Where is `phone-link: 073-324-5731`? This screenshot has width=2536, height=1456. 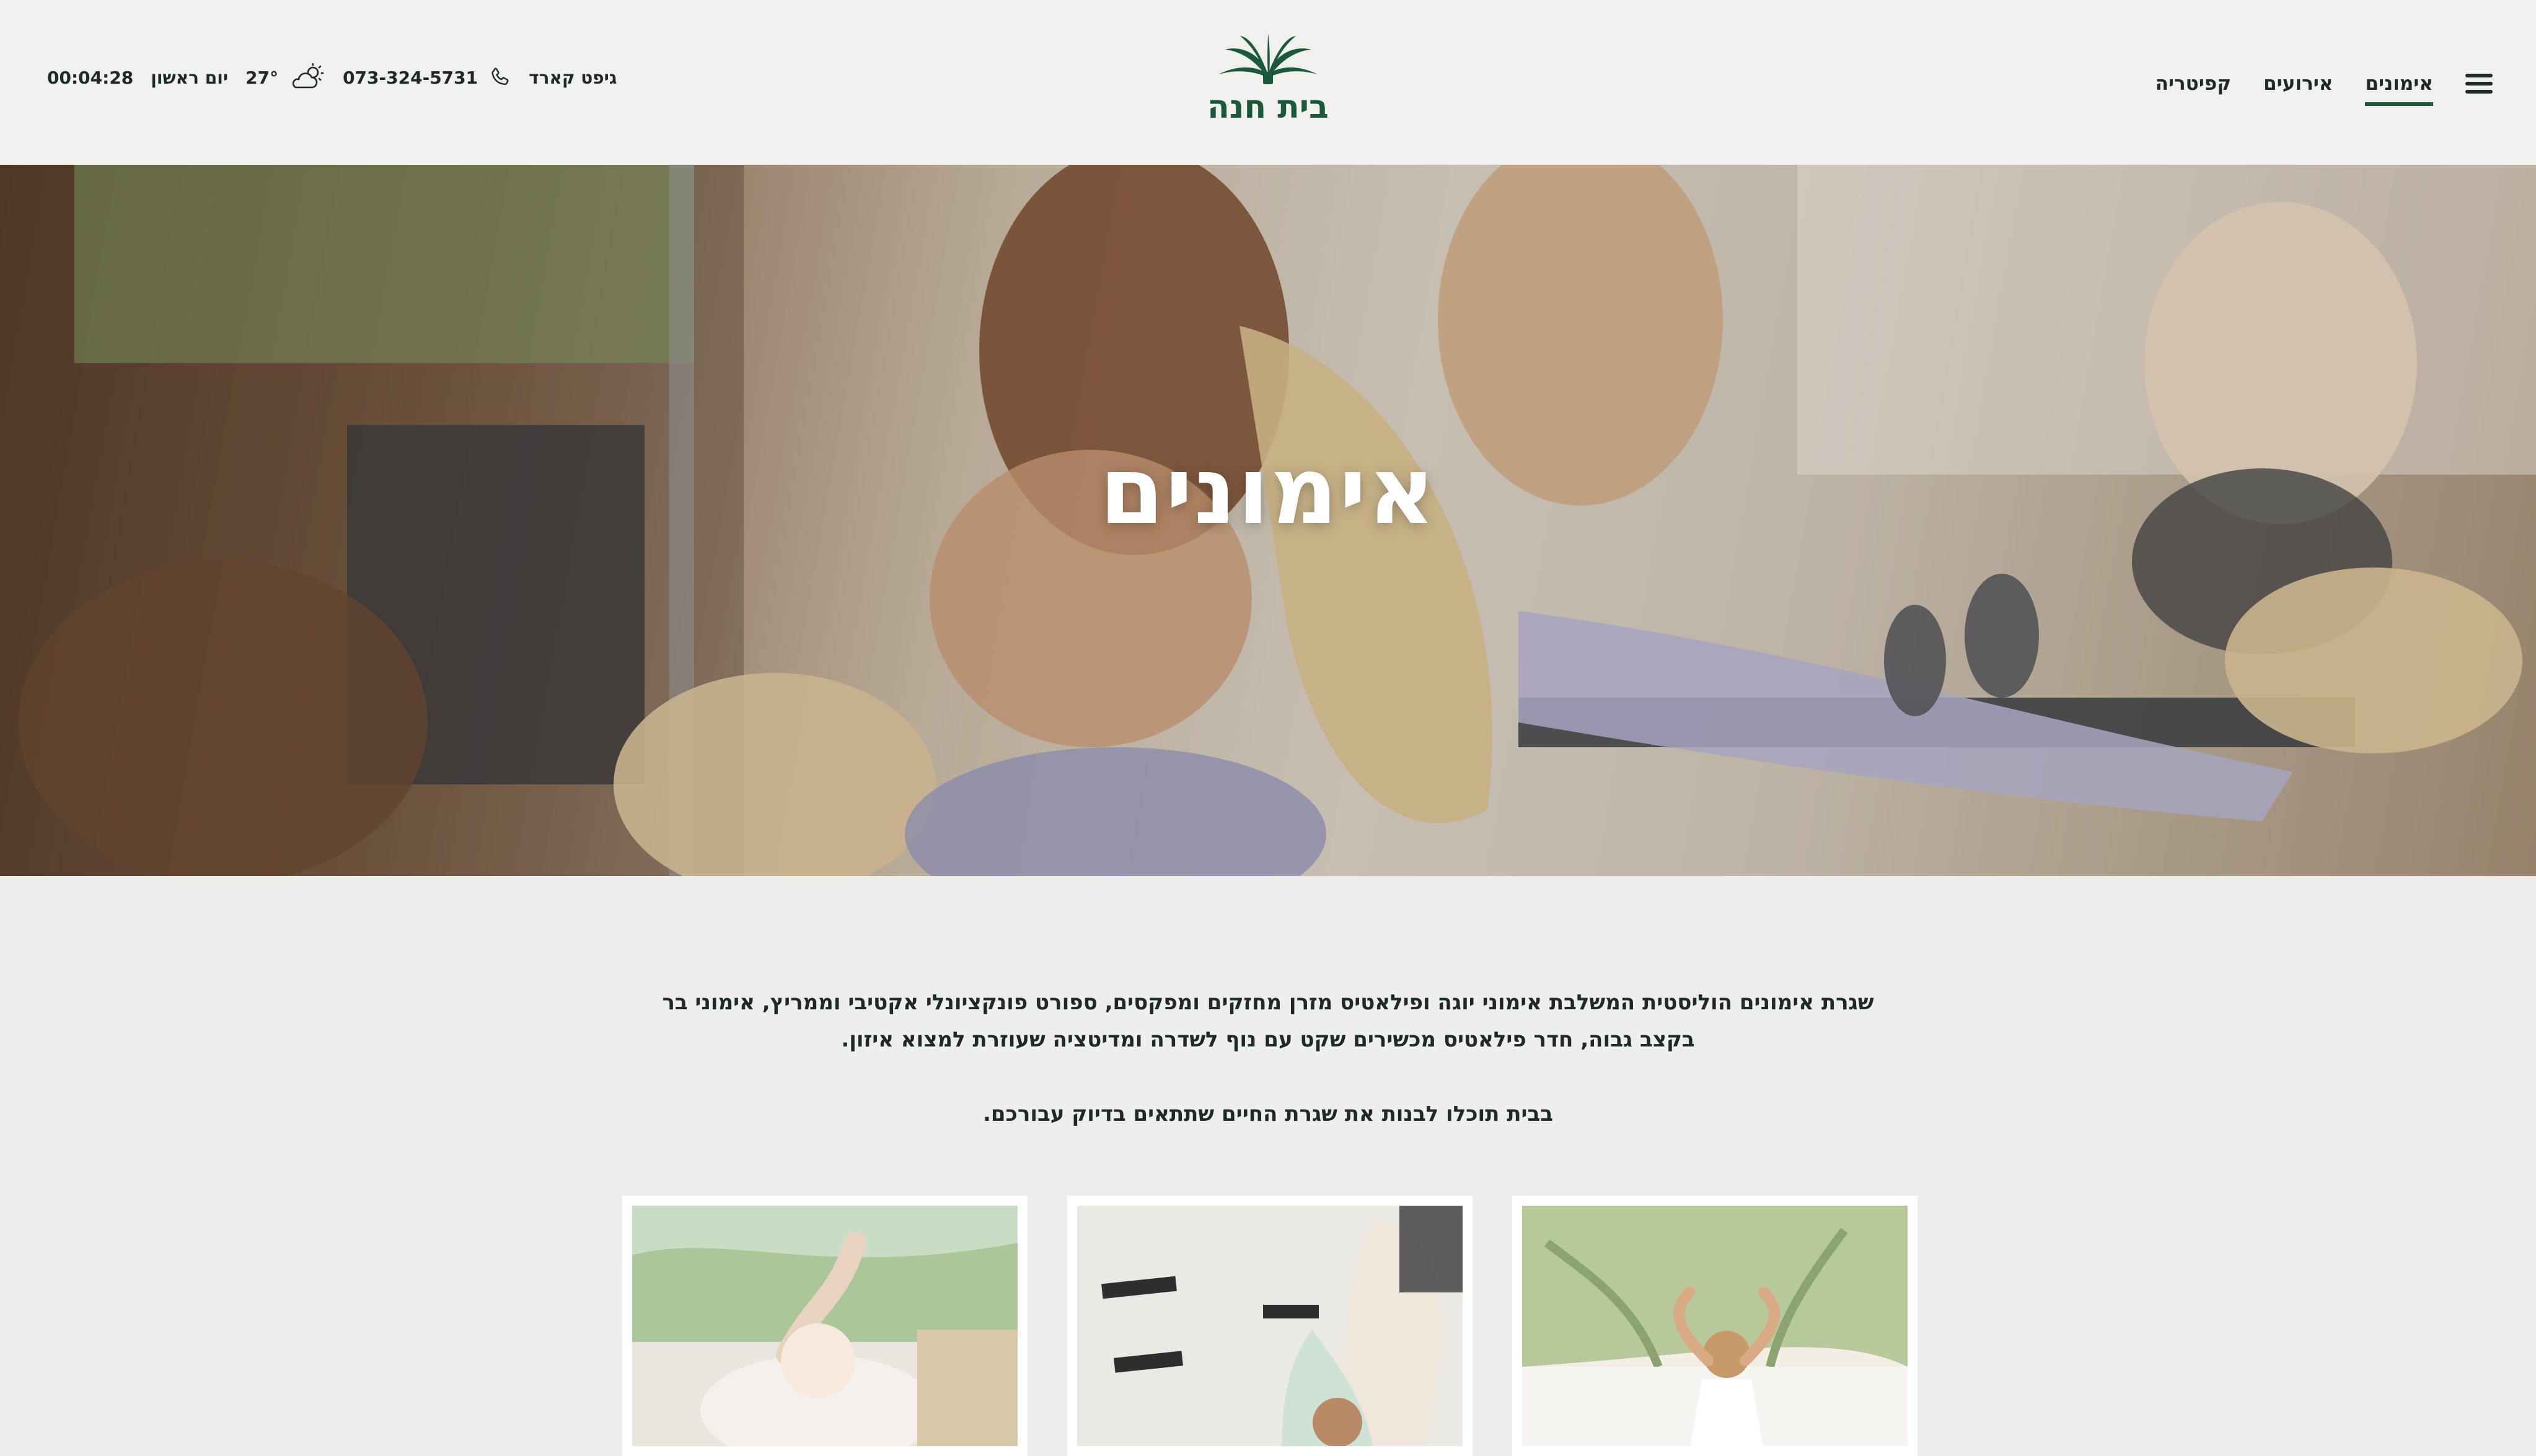
phone-link: 073-324-5731 is located at coordinates (427, 77).